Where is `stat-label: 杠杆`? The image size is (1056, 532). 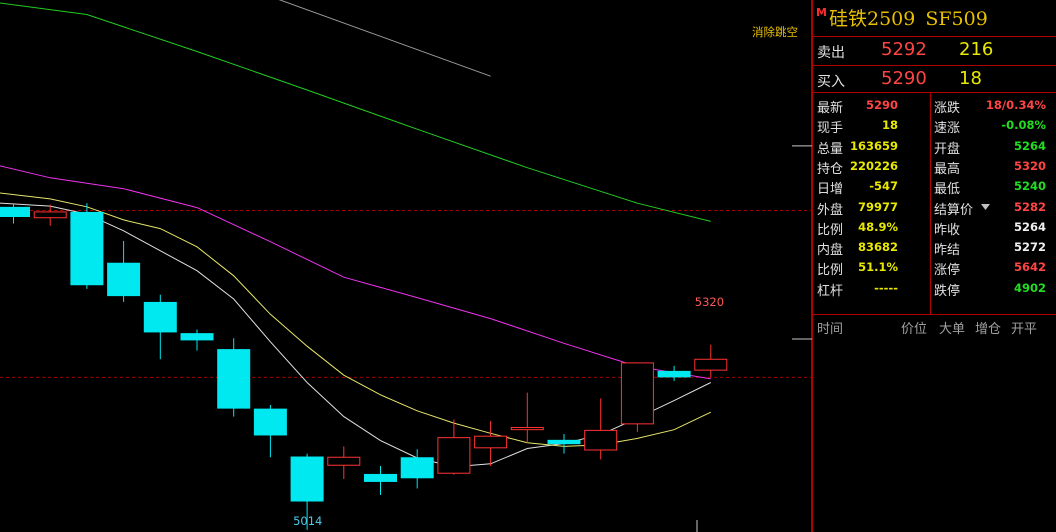 stat-label: 杠杆 is located at coordinates (830, 291).